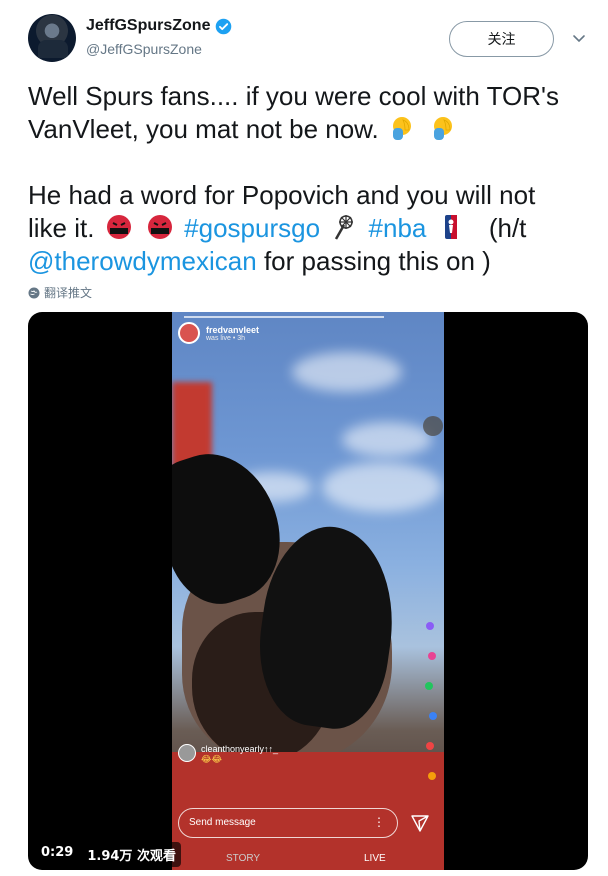 Image resolution: width=608 pixels, height=876 pixels. What do you see at coordinates (252, 228) in the screenshot?
I see `hashtag-gospursgo: #gospursgo` at bounding box center [252, 228].